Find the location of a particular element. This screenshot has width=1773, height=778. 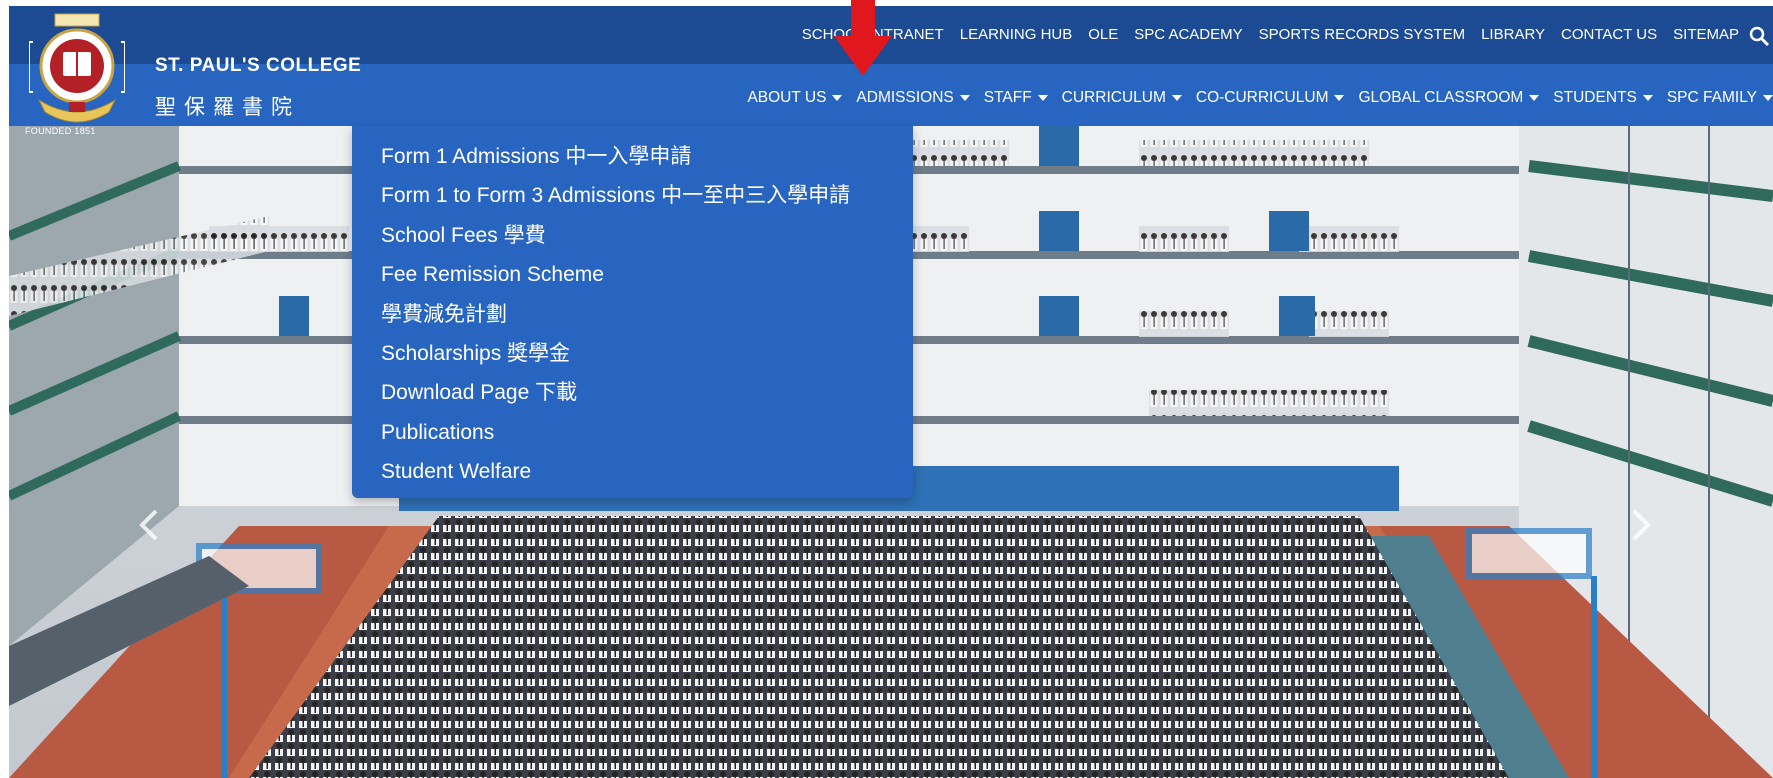

menu-item-student-welfare: Student Welfare is located at coordinates (647, 471).